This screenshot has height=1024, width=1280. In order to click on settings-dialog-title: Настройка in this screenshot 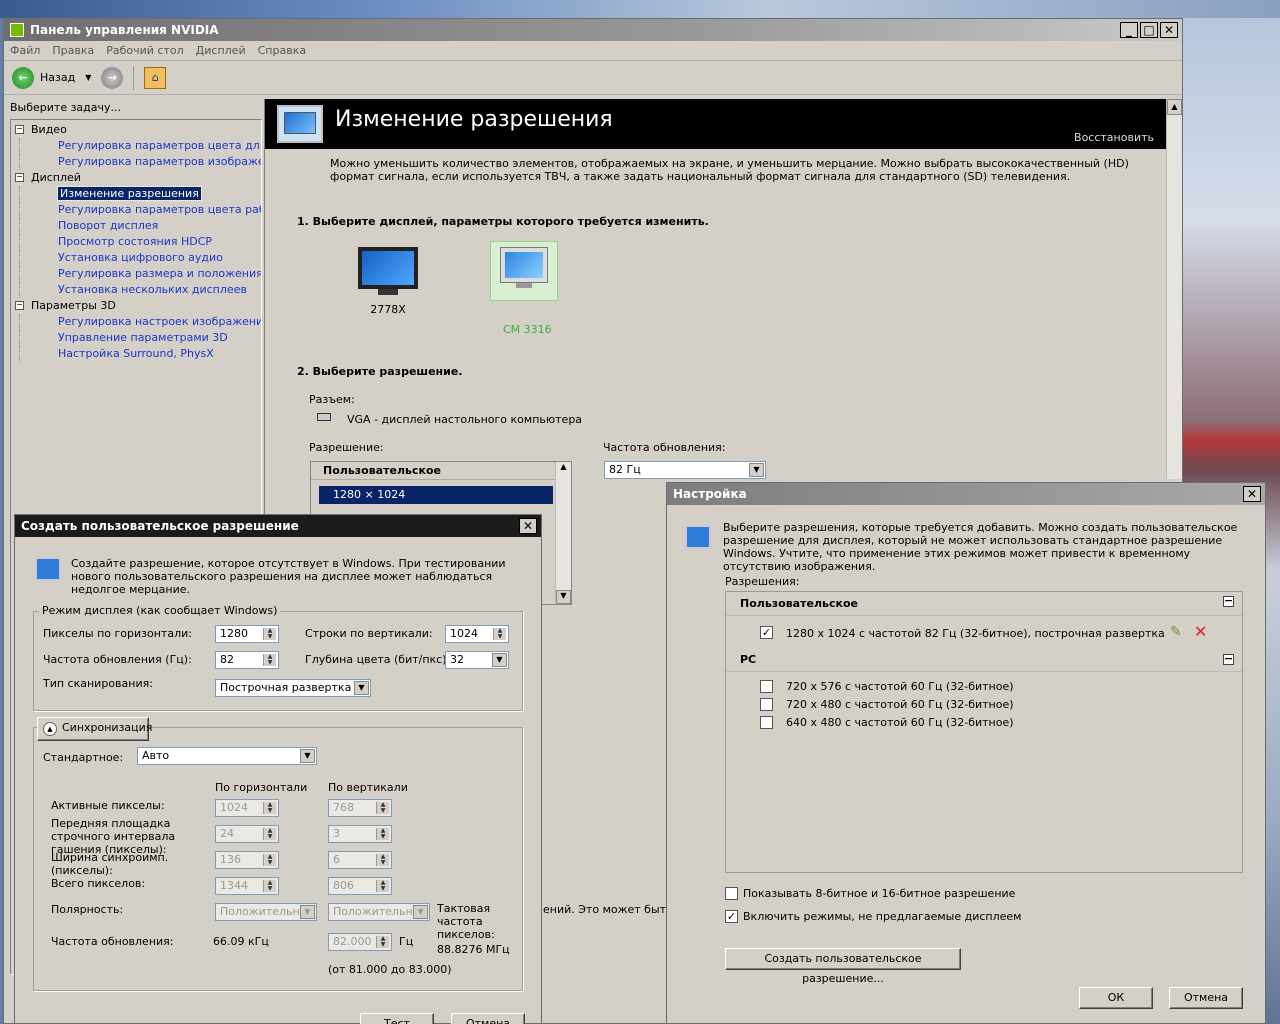, I will do `click(710, 494)`.